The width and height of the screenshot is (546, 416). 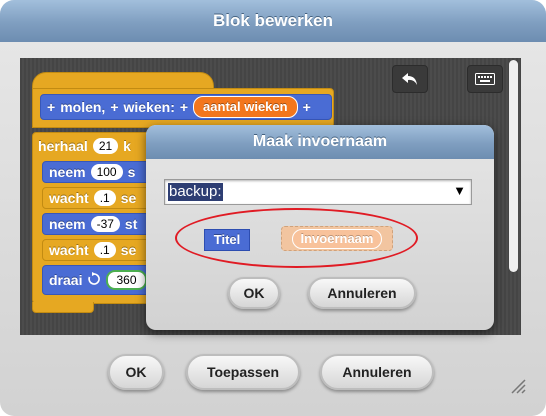 What do you see at coordinates (131, 224) in the screenshot?
I see `block-tail: st` at bounding box center [131, 224].